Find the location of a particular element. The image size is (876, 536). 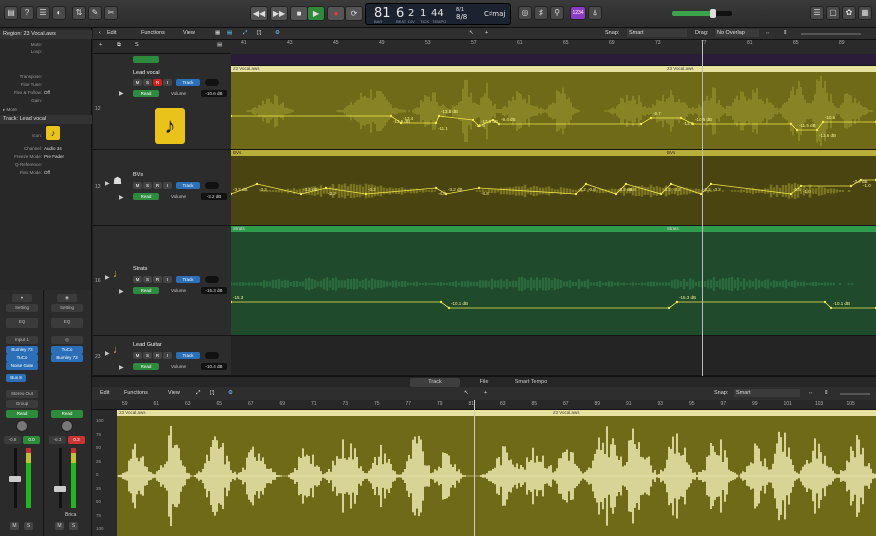

tracks-functions-menu: Functions is located at coordinates (153, 33).